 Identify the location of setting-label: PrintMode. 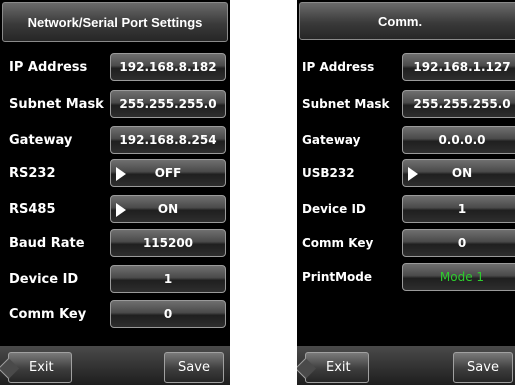
(337, 277).